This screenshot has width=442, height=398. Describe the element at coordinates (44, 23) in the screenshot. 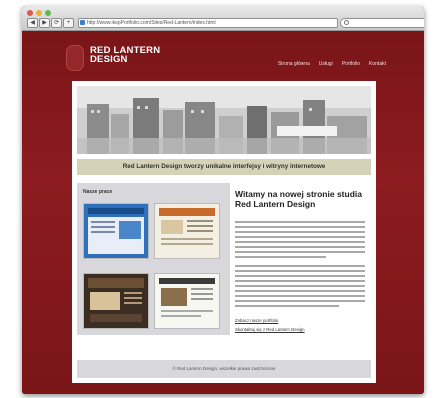

I see `forward-icon: ▶` at that location.